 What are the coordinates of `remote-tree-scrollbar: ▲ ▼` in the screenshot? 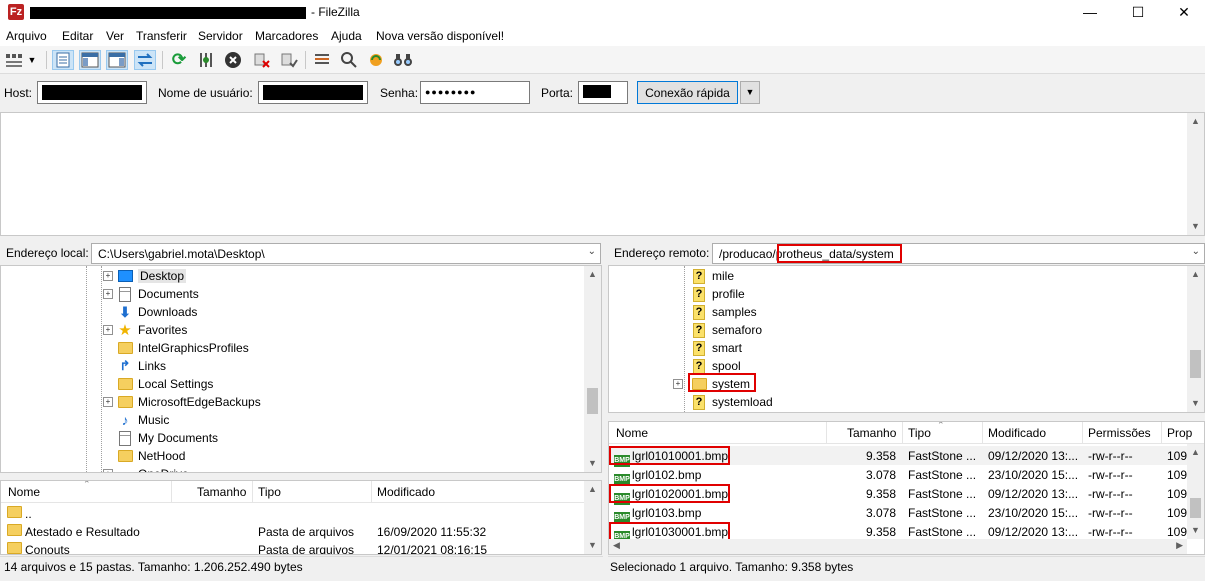 It's located at (1195, 339).